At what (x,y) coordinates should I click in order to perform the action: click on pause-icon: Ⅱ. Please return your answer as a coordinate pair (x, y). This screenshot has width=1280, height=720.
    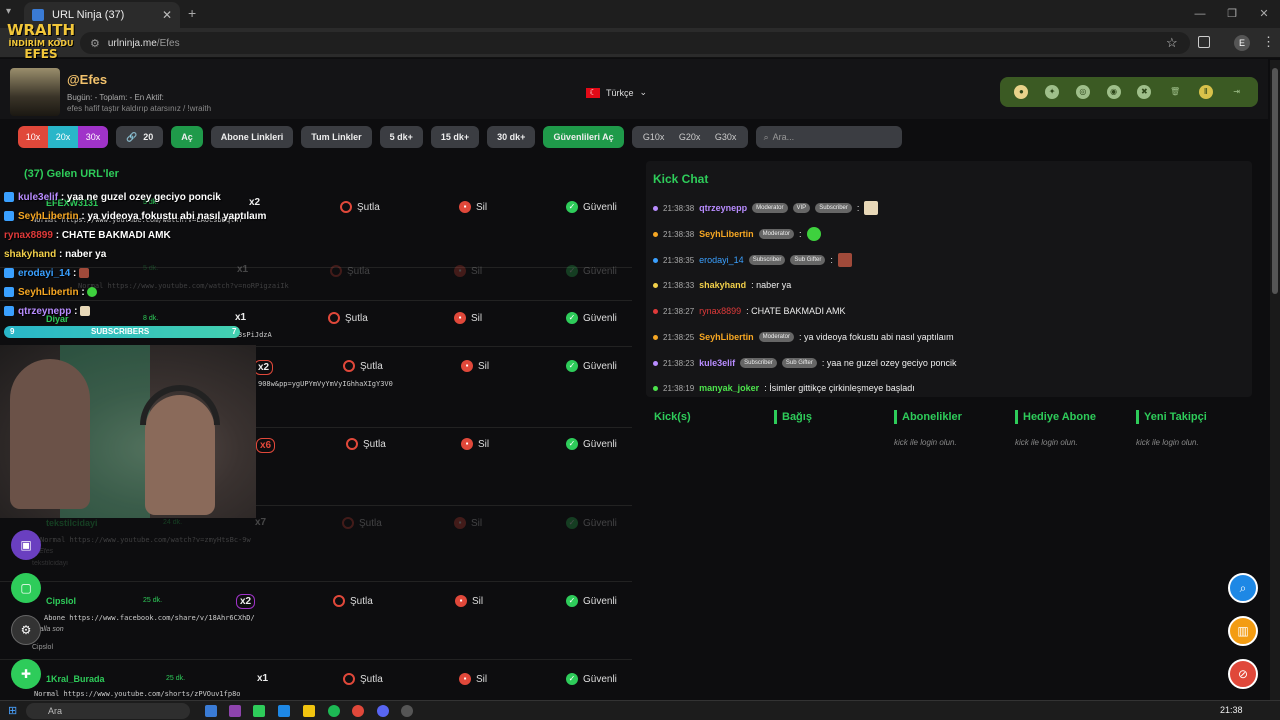
    Looking at the image, I should click on (1205, 92).